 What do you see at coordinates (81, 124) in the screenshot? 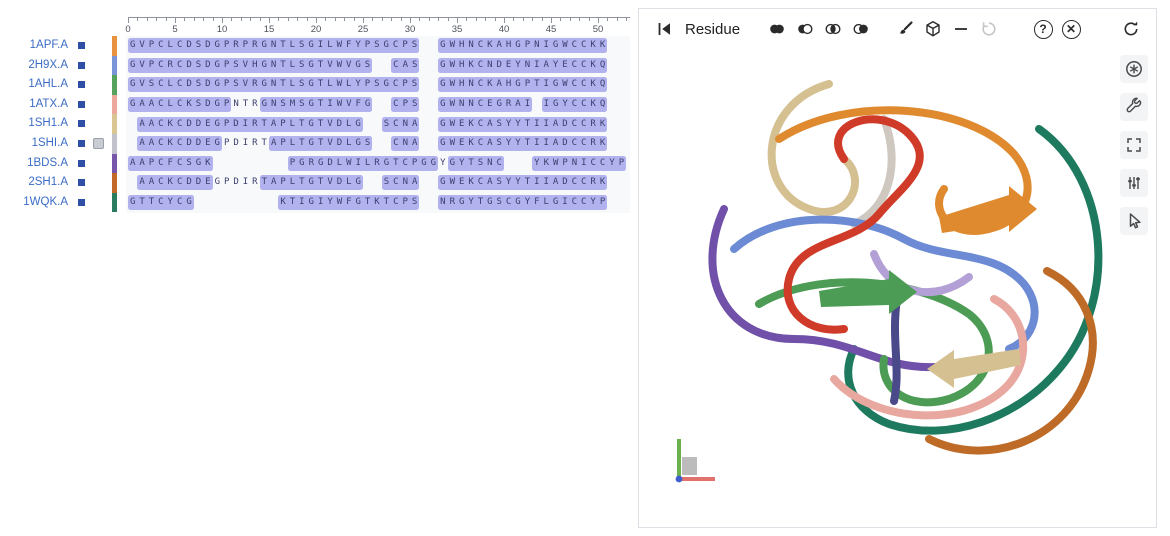
I see `row-select-square` at bounding box center [81, 124].